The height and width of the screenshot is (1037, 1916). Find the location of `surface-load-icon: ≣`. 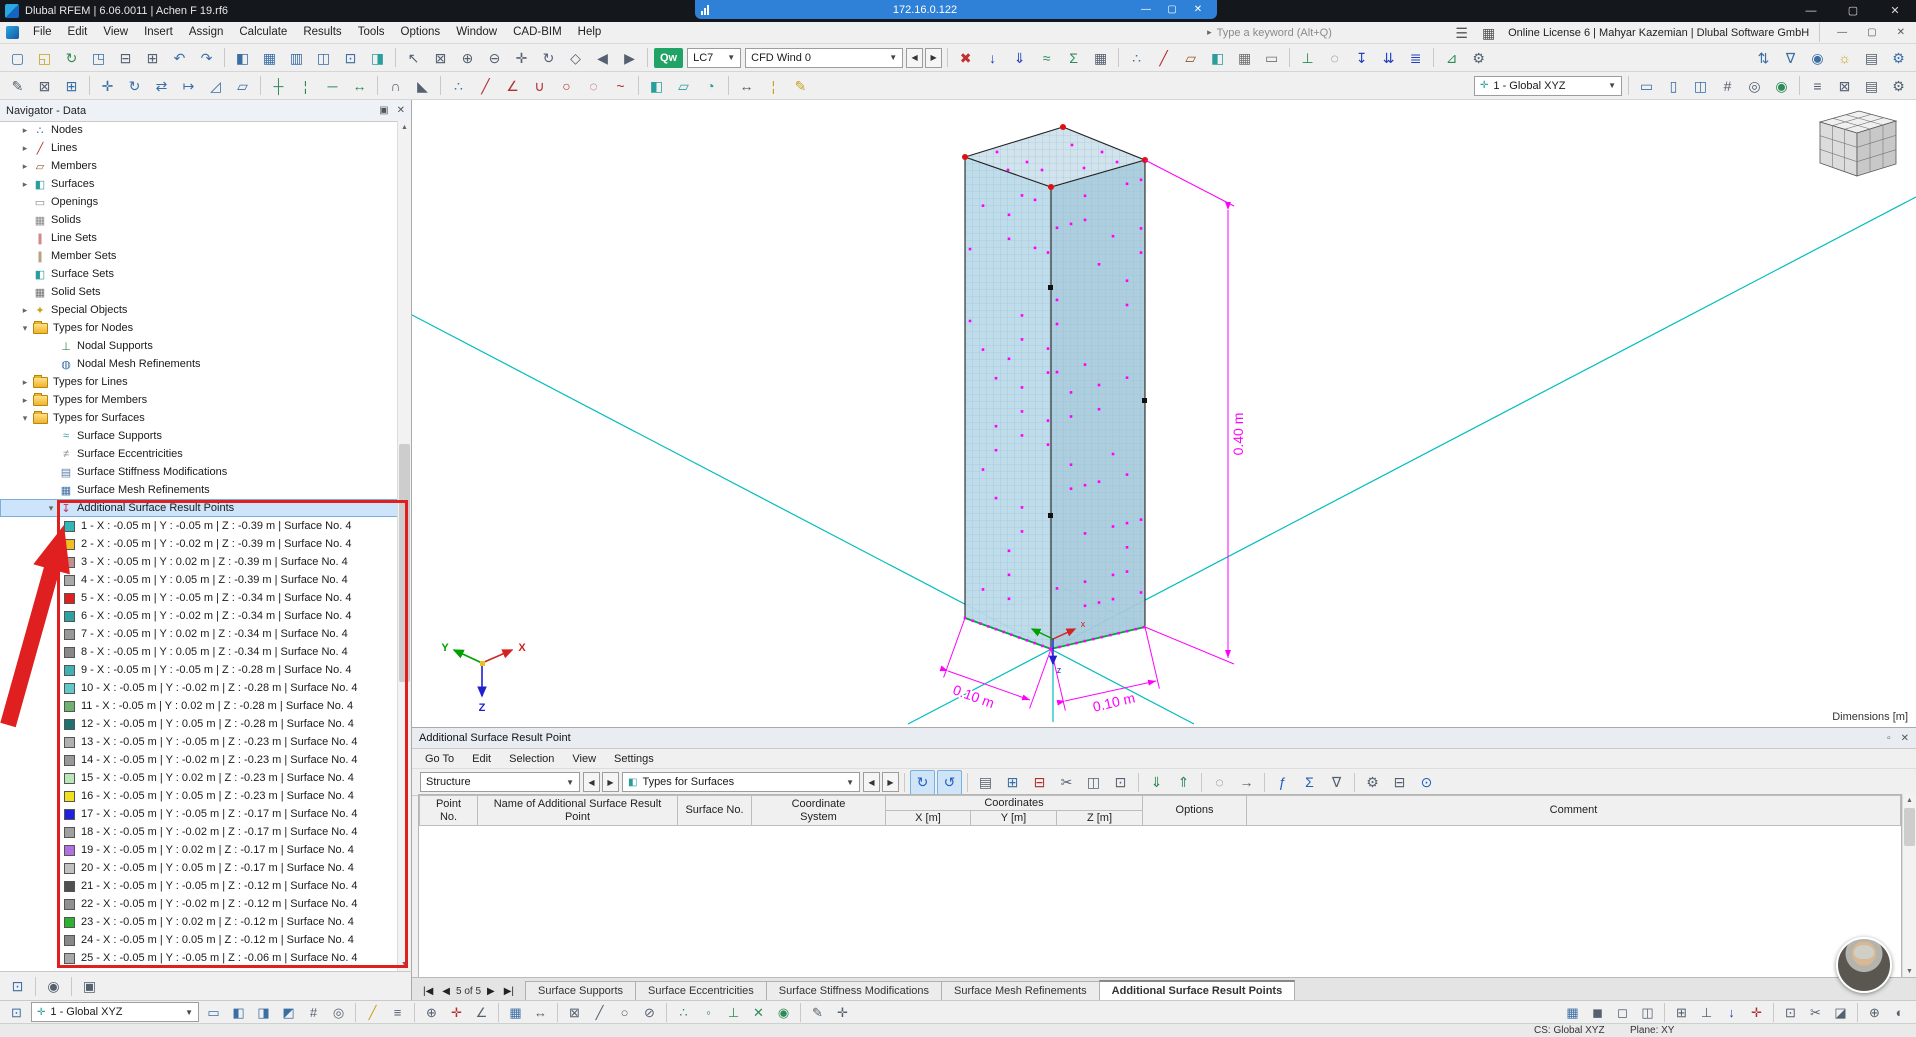

surface-load-icon: ≣ is located at coordinates (1415, 57).